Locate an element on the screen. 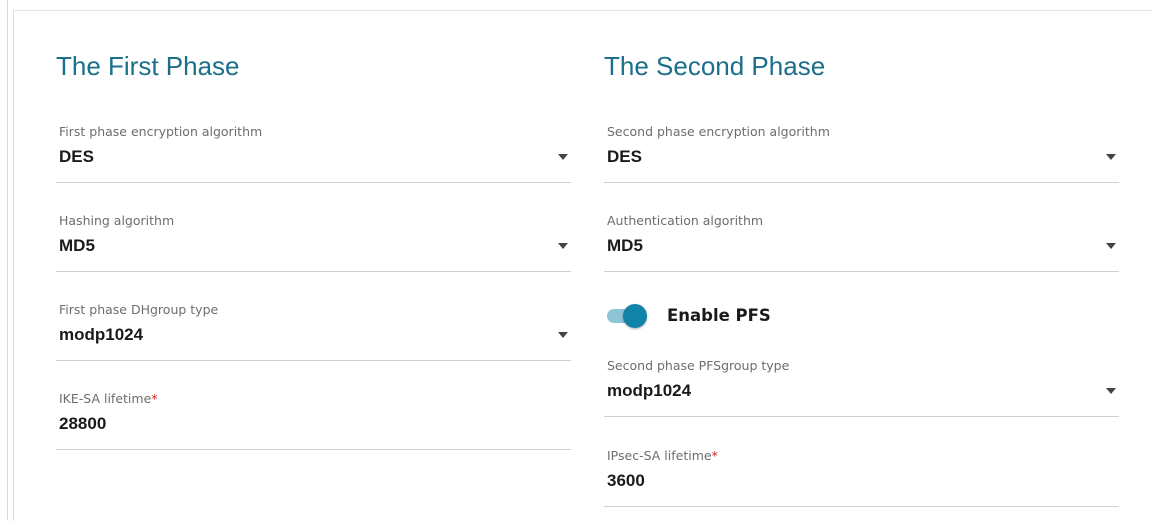 The height and width of the screenshot is (521, 1152). field-label: First phase encryption algorithm is located at coordinates (161, 131).